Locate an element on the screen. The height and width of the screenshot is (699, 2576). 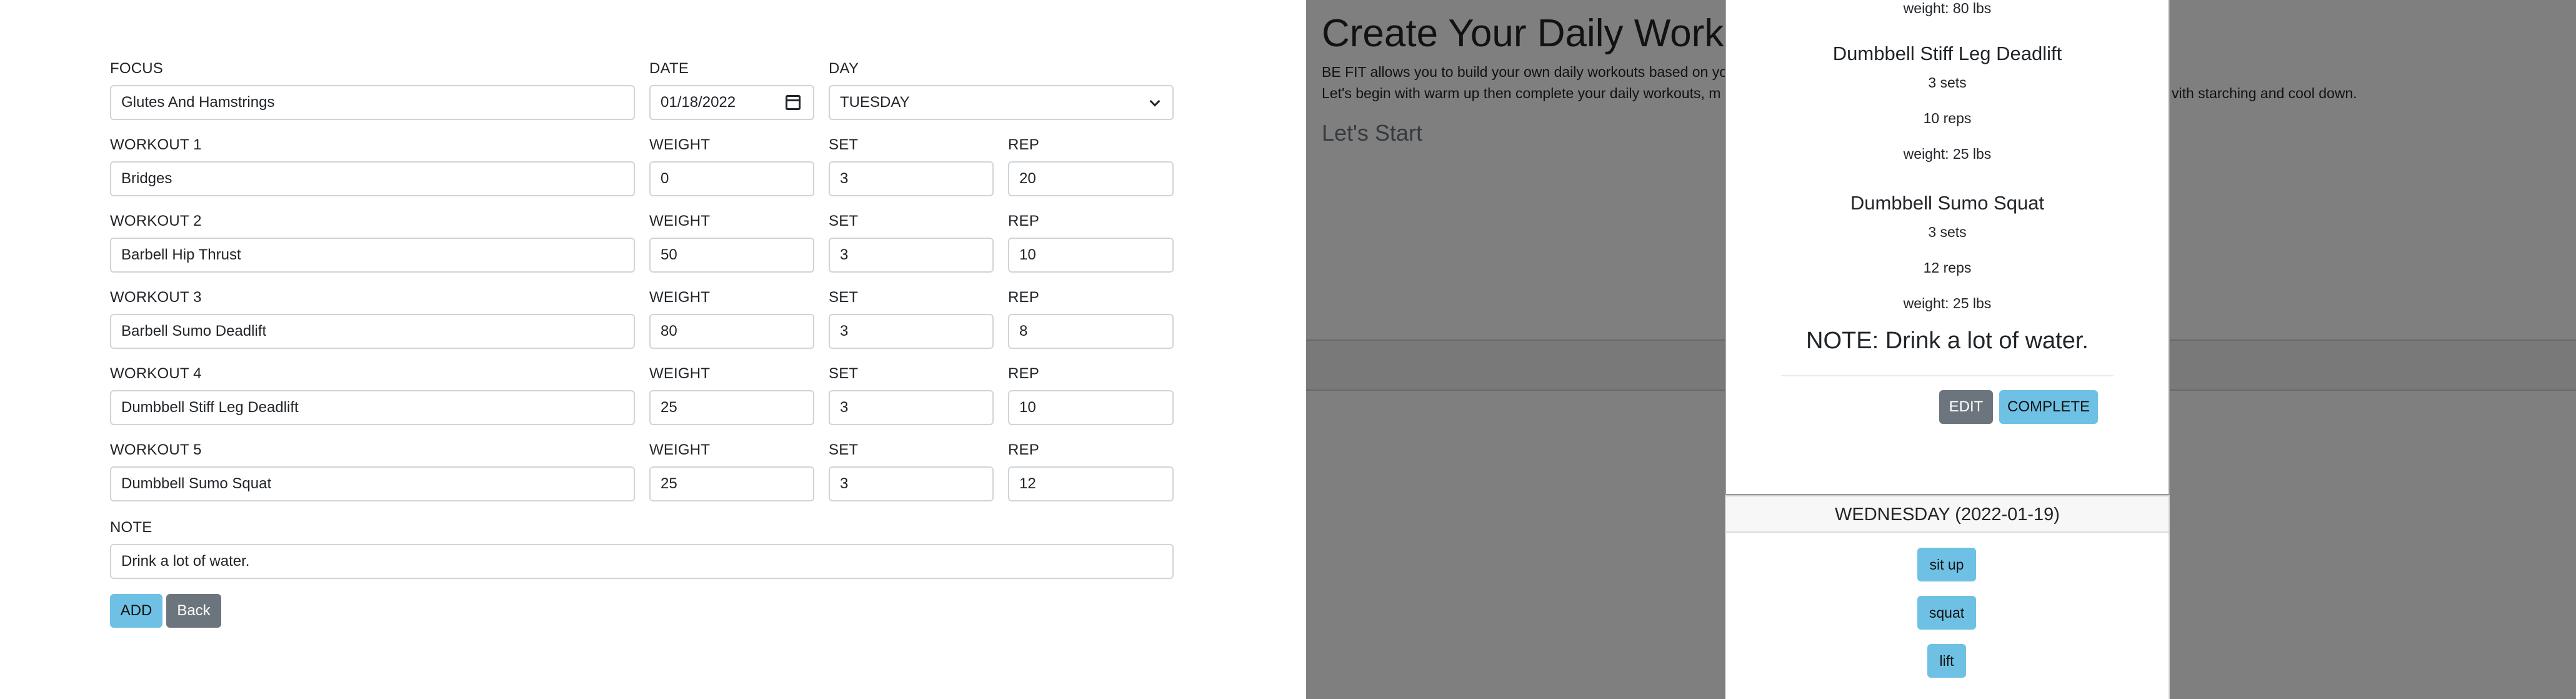
modal-divider is located at coordinates (1947, 375).